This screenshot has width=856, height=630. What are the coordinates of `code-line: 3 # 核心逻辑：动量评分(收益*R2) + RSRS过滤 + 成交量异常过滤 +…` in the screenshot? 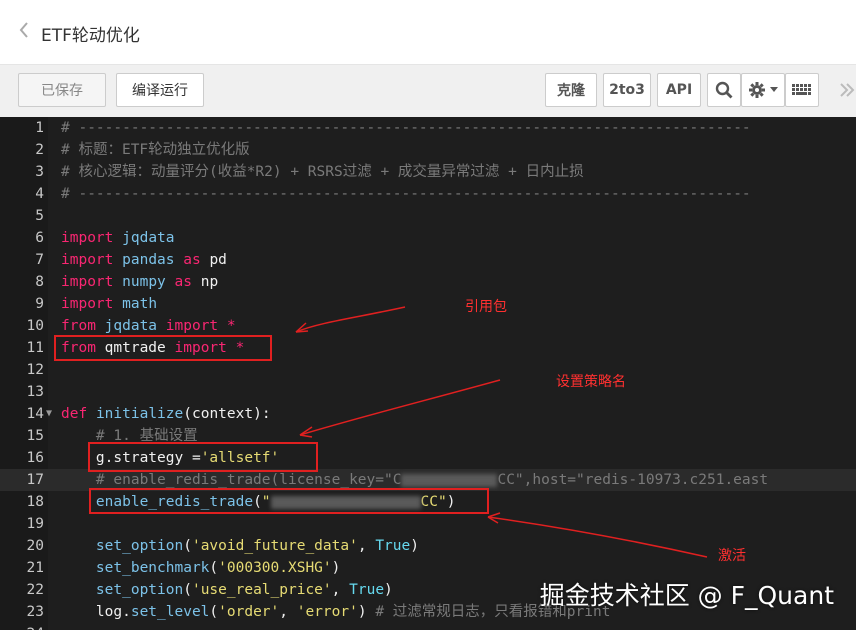 It's located at (309, 172).